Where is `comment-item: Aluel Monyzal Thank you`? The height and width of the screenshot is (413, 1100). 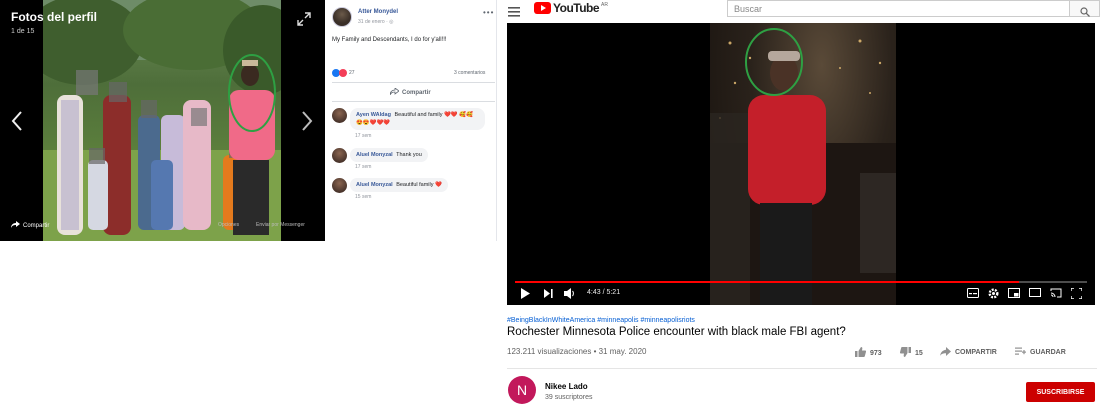
comment-item: Aluel Monyzal Thank you is located at coordinates (412, 156).